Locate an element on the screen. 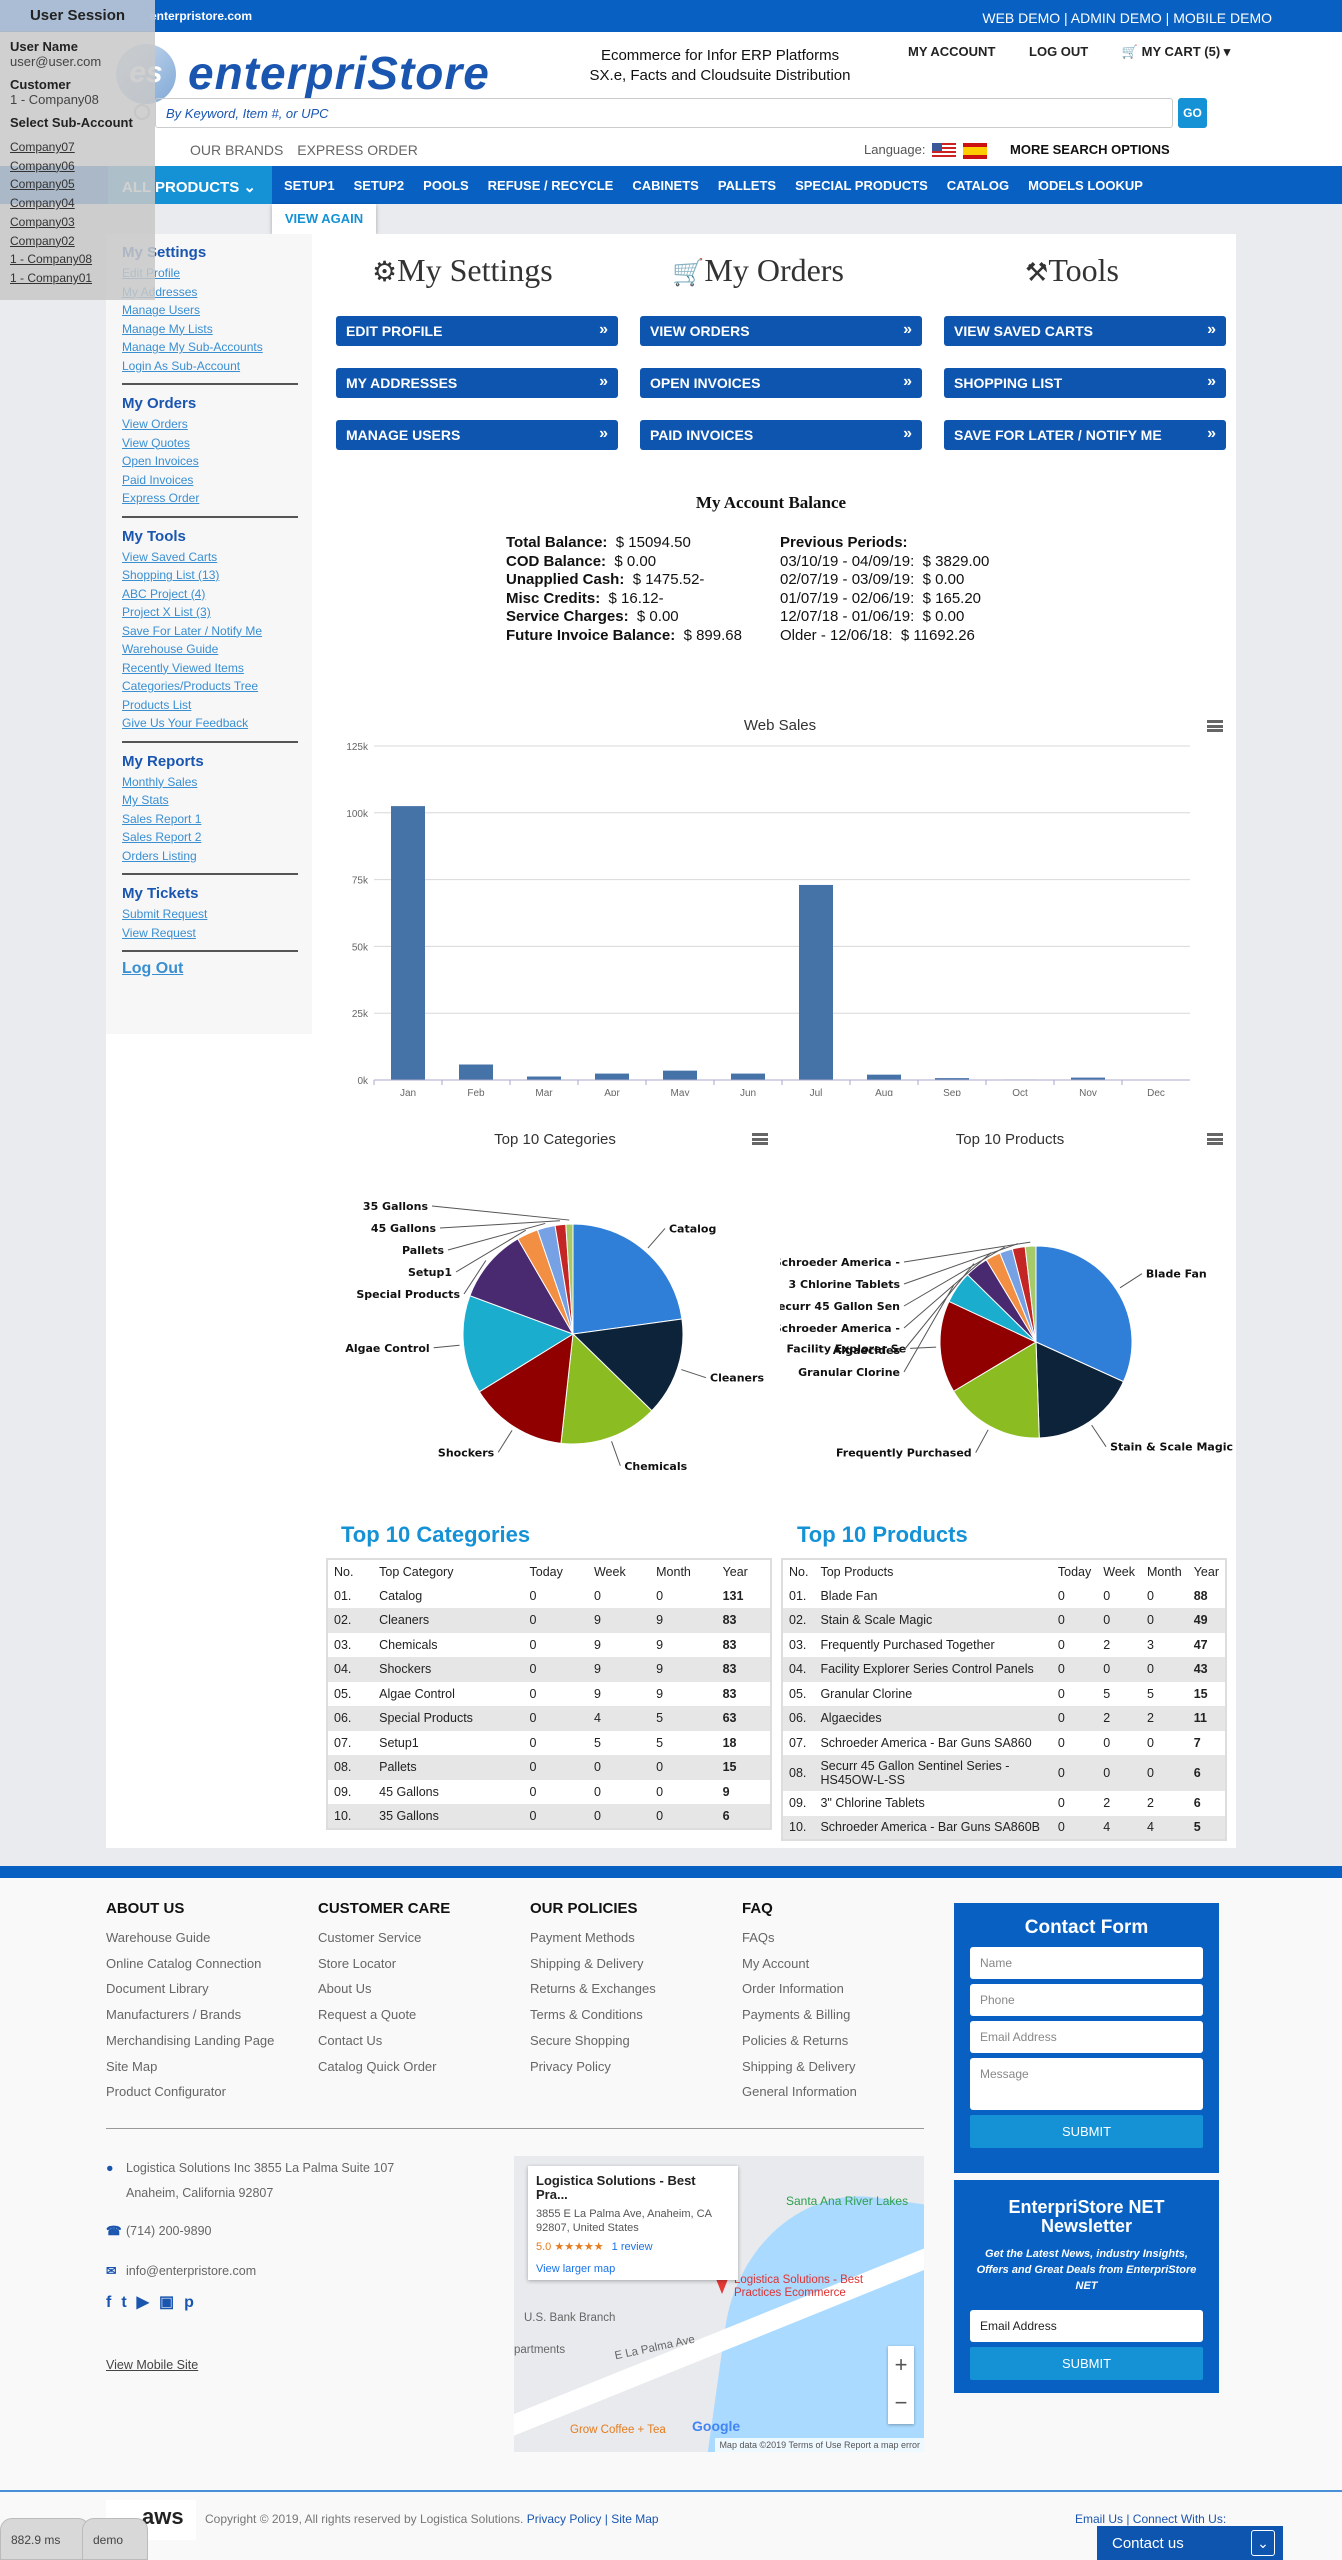 Image resolution: width=1342 pixels, height=2560 pixels. sidebar-link: Shopping List (13) is located at coordinates (217, 575).